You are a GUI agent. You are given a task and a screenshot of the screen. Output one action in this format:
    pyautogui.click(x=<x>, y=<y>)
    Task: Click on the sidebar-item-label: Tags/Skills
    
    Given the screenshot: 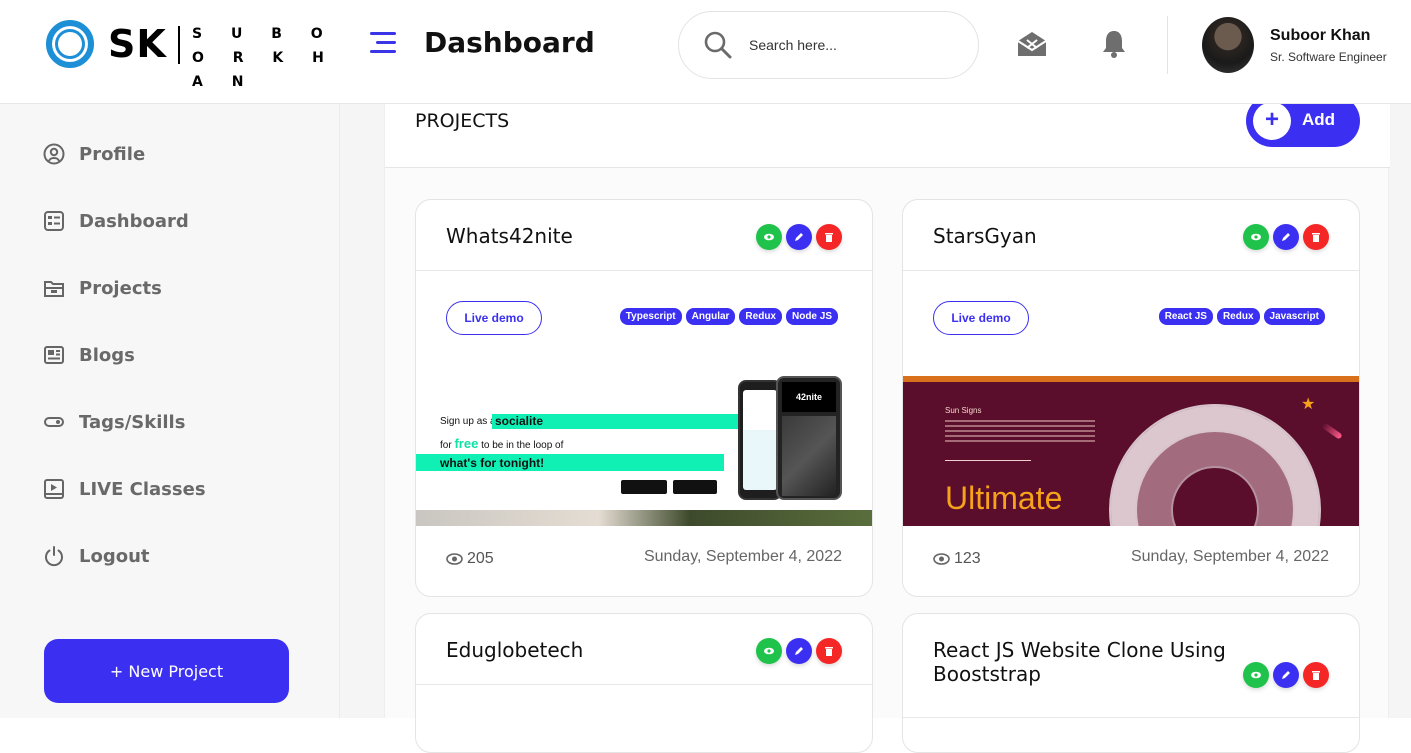 What is the action you would take?
    pyautogui.click(x=132, y=422)
    